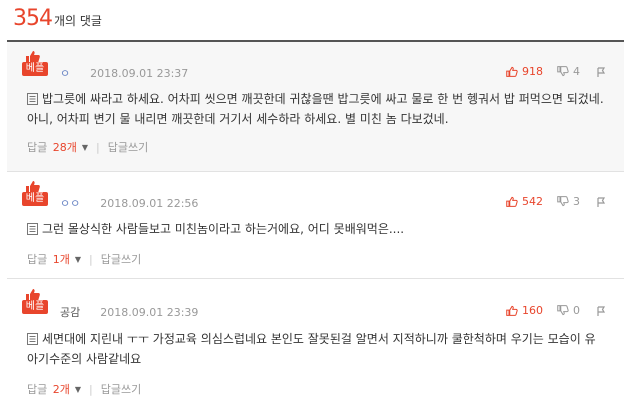 Image resolution: width=624 pixels, height=412 pixels. I want to click on like-count: 160, so click(532, 310).